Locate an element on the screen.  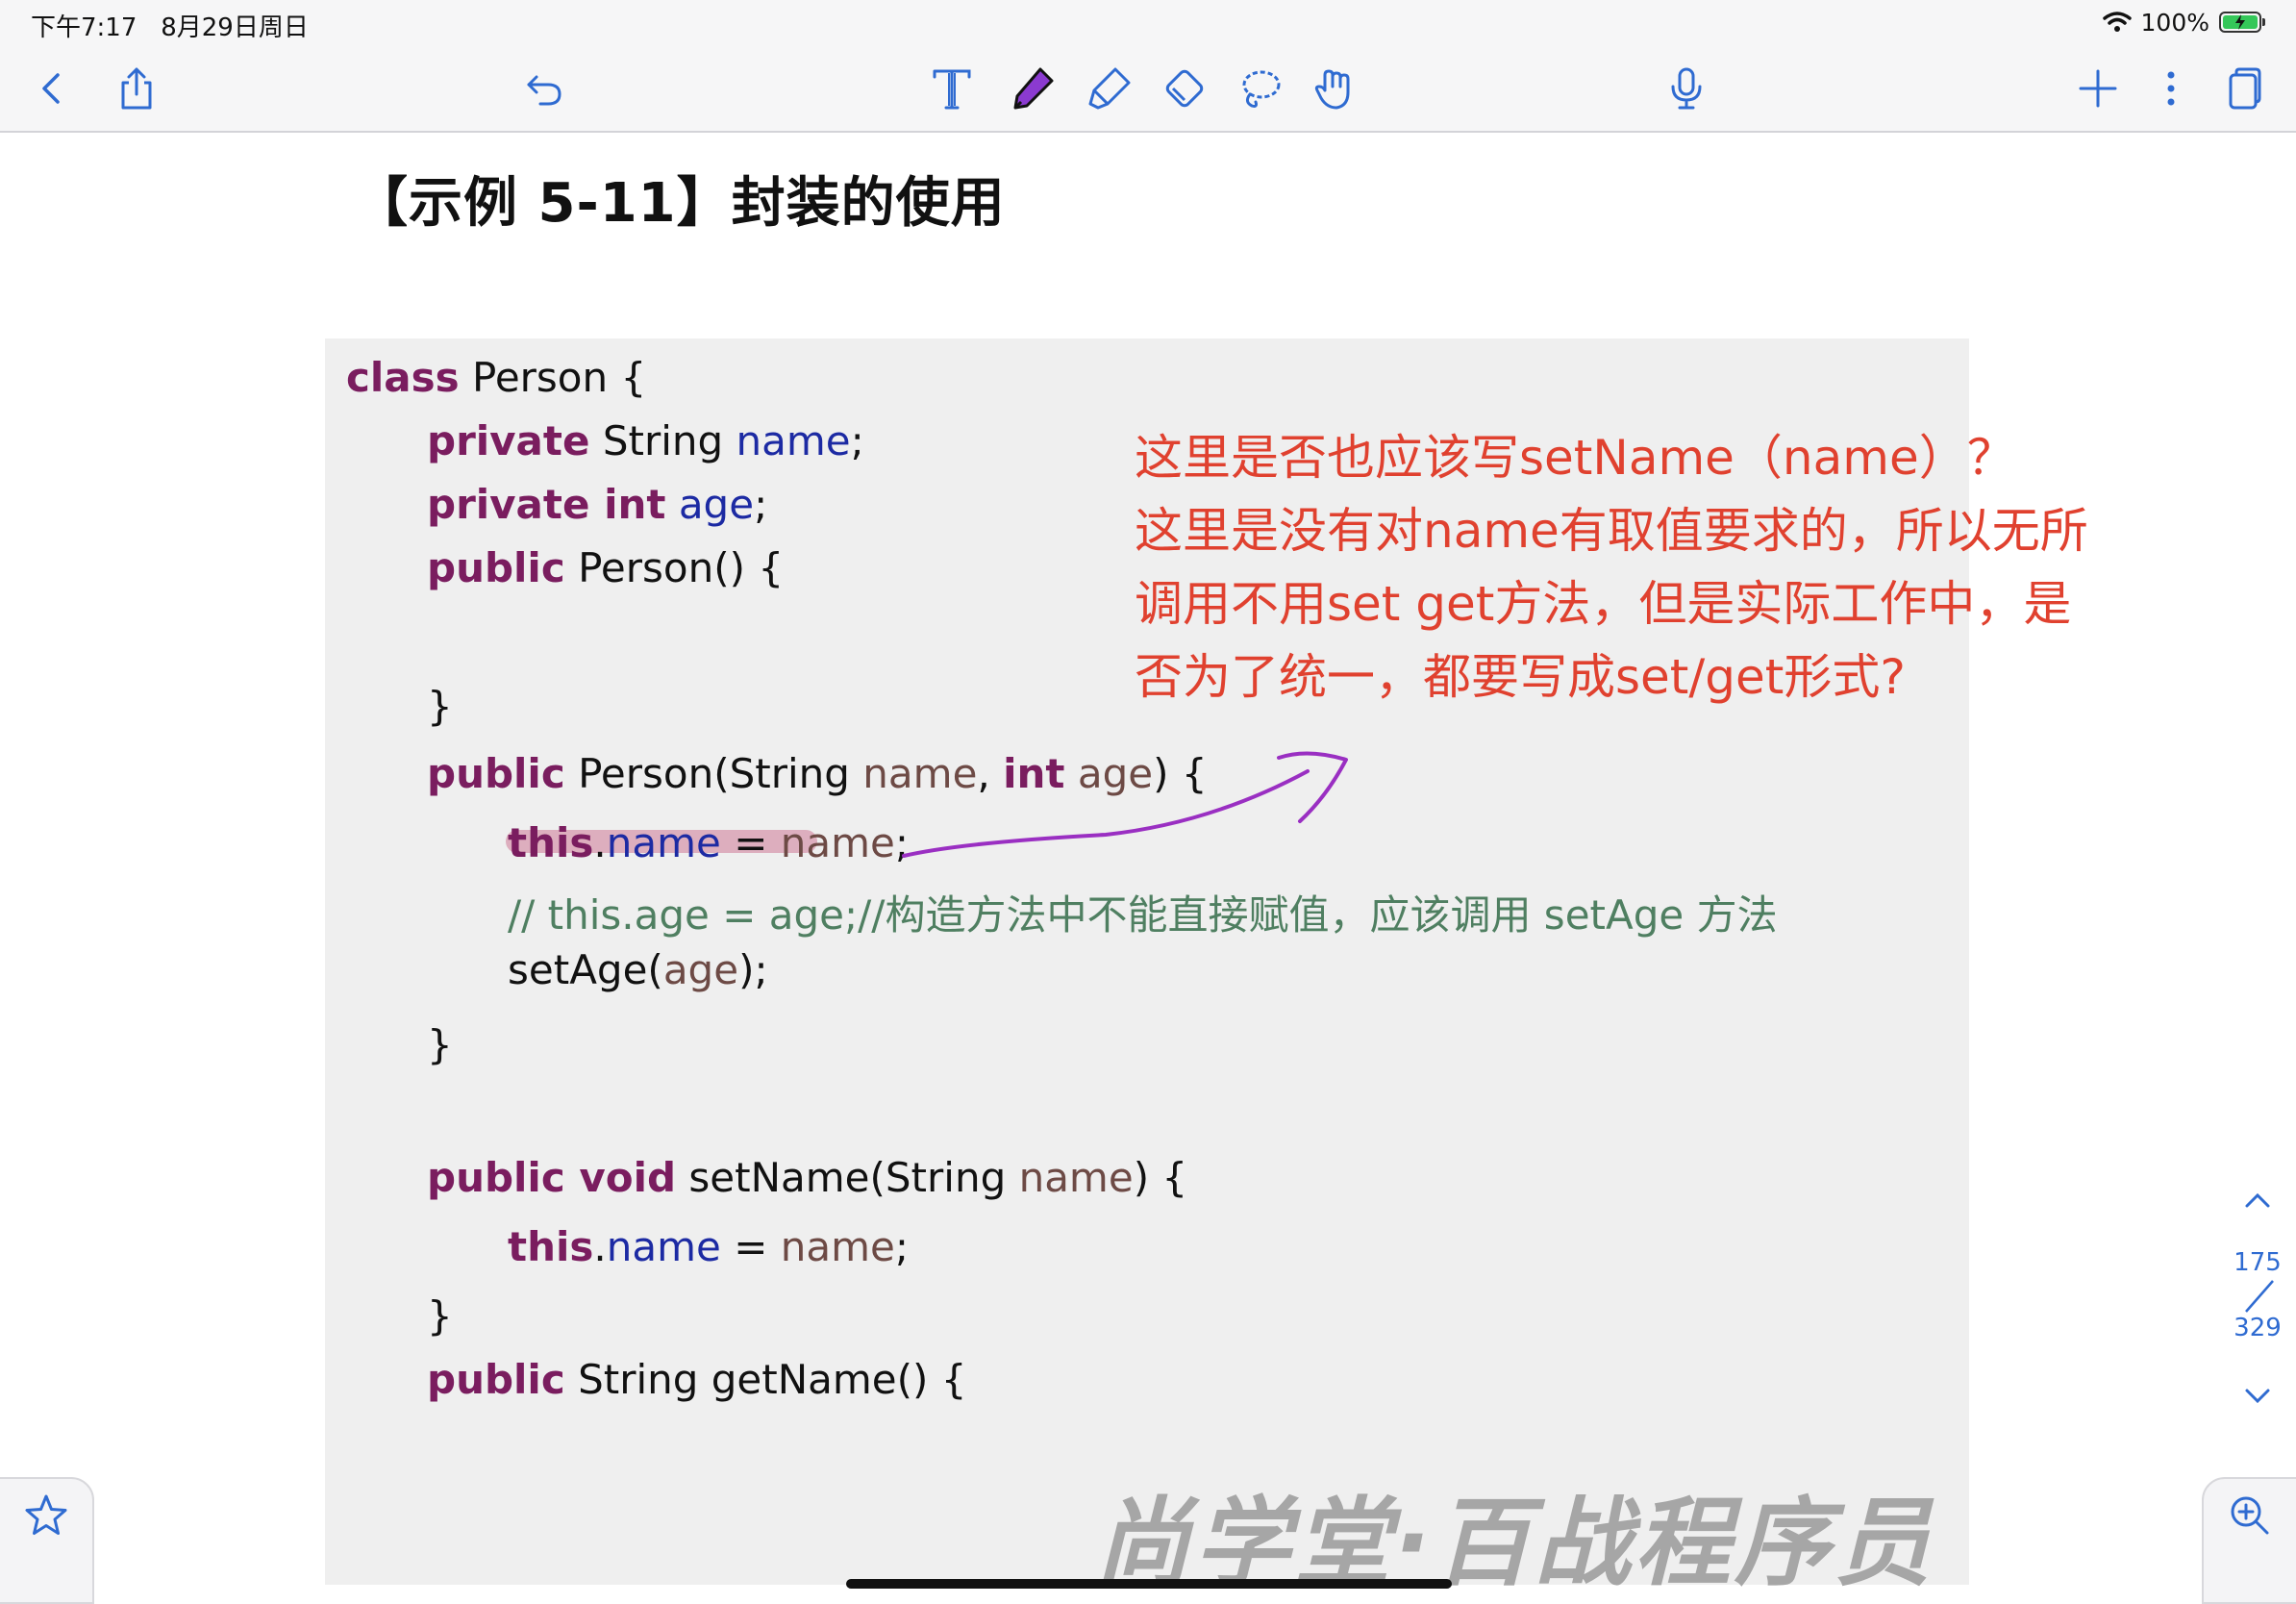
pen-tool-icon is located at coordinates (1033, 88).